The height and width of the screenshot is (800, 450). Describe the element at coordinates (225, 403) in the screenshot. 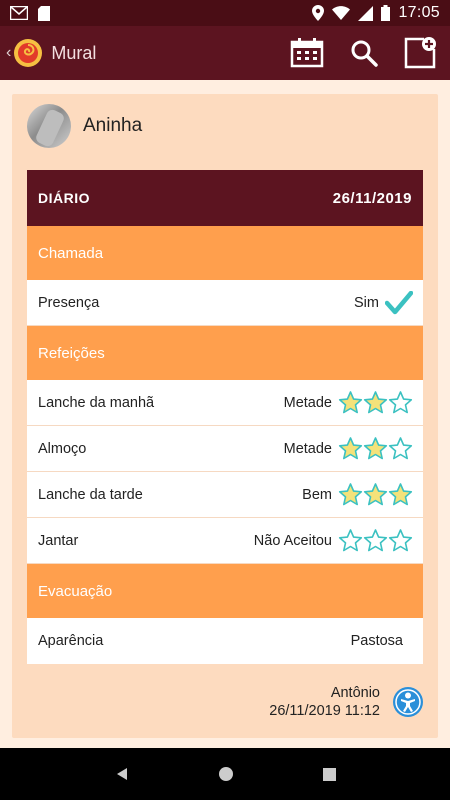

I see `table-row: Lanche da manhã Metade` at that location.